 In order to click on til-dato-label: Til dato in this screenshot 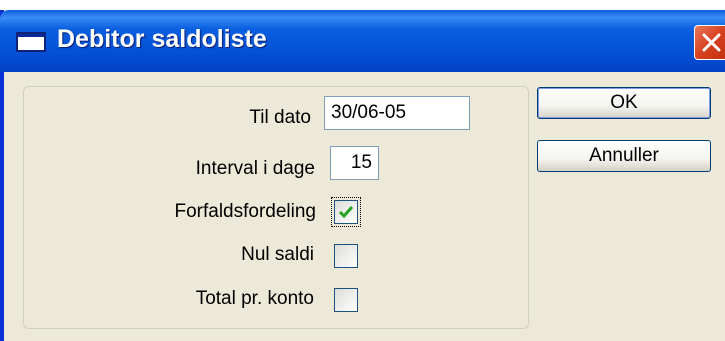, I will do `click(280, 117)`.